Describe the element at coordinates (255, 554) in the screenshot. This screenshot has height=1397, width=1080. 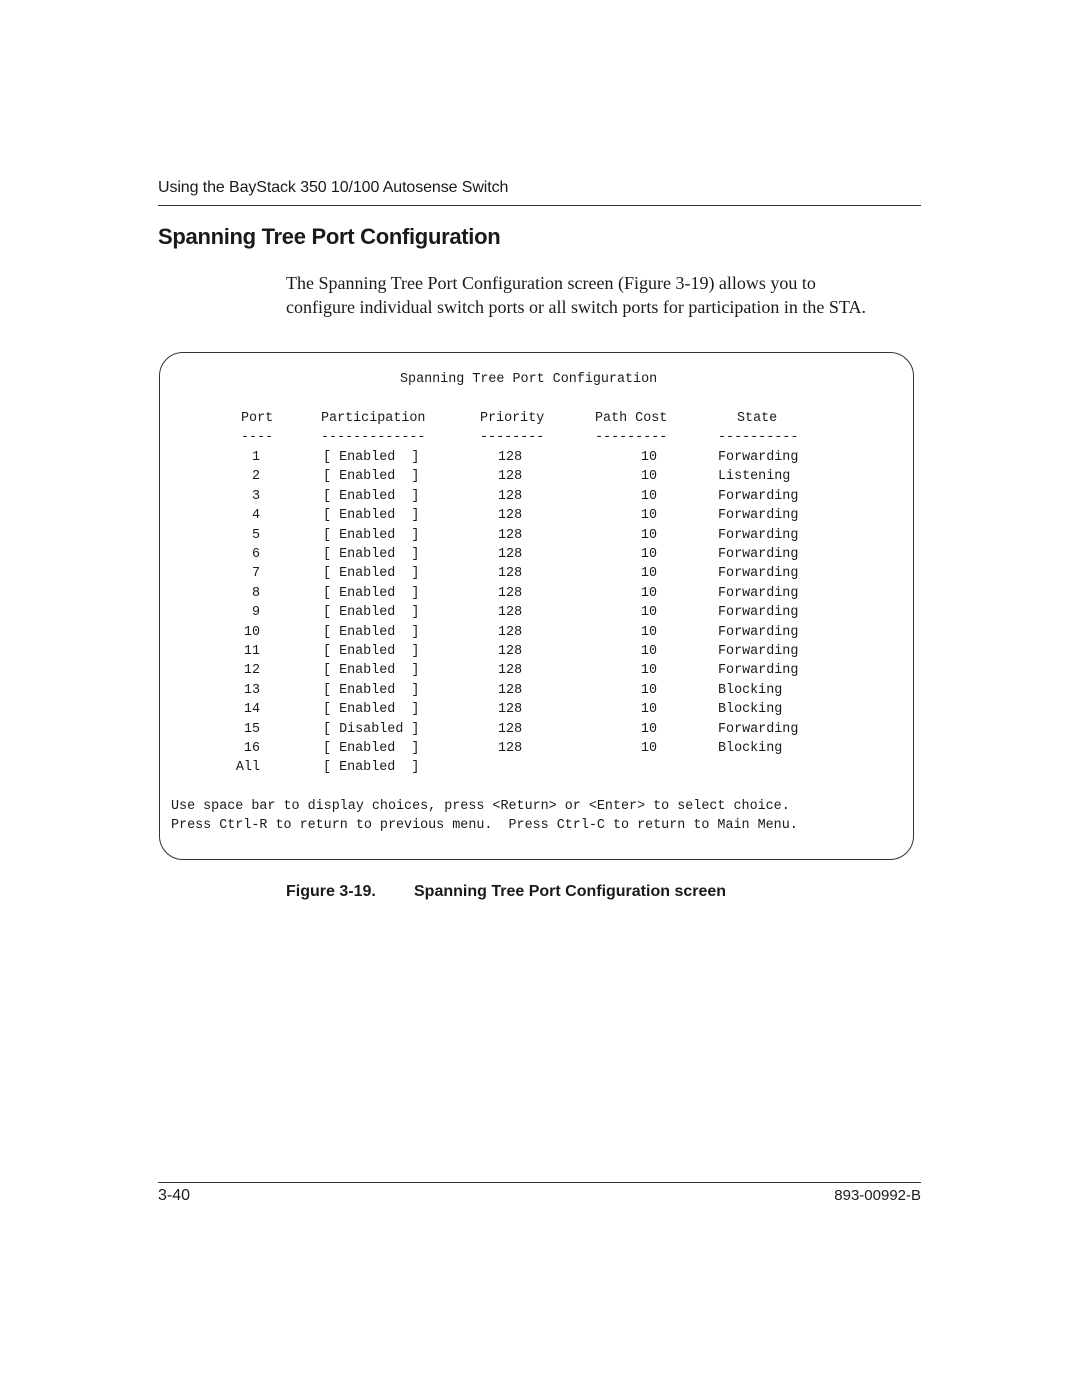
I see `port-cell: 6` at that location.